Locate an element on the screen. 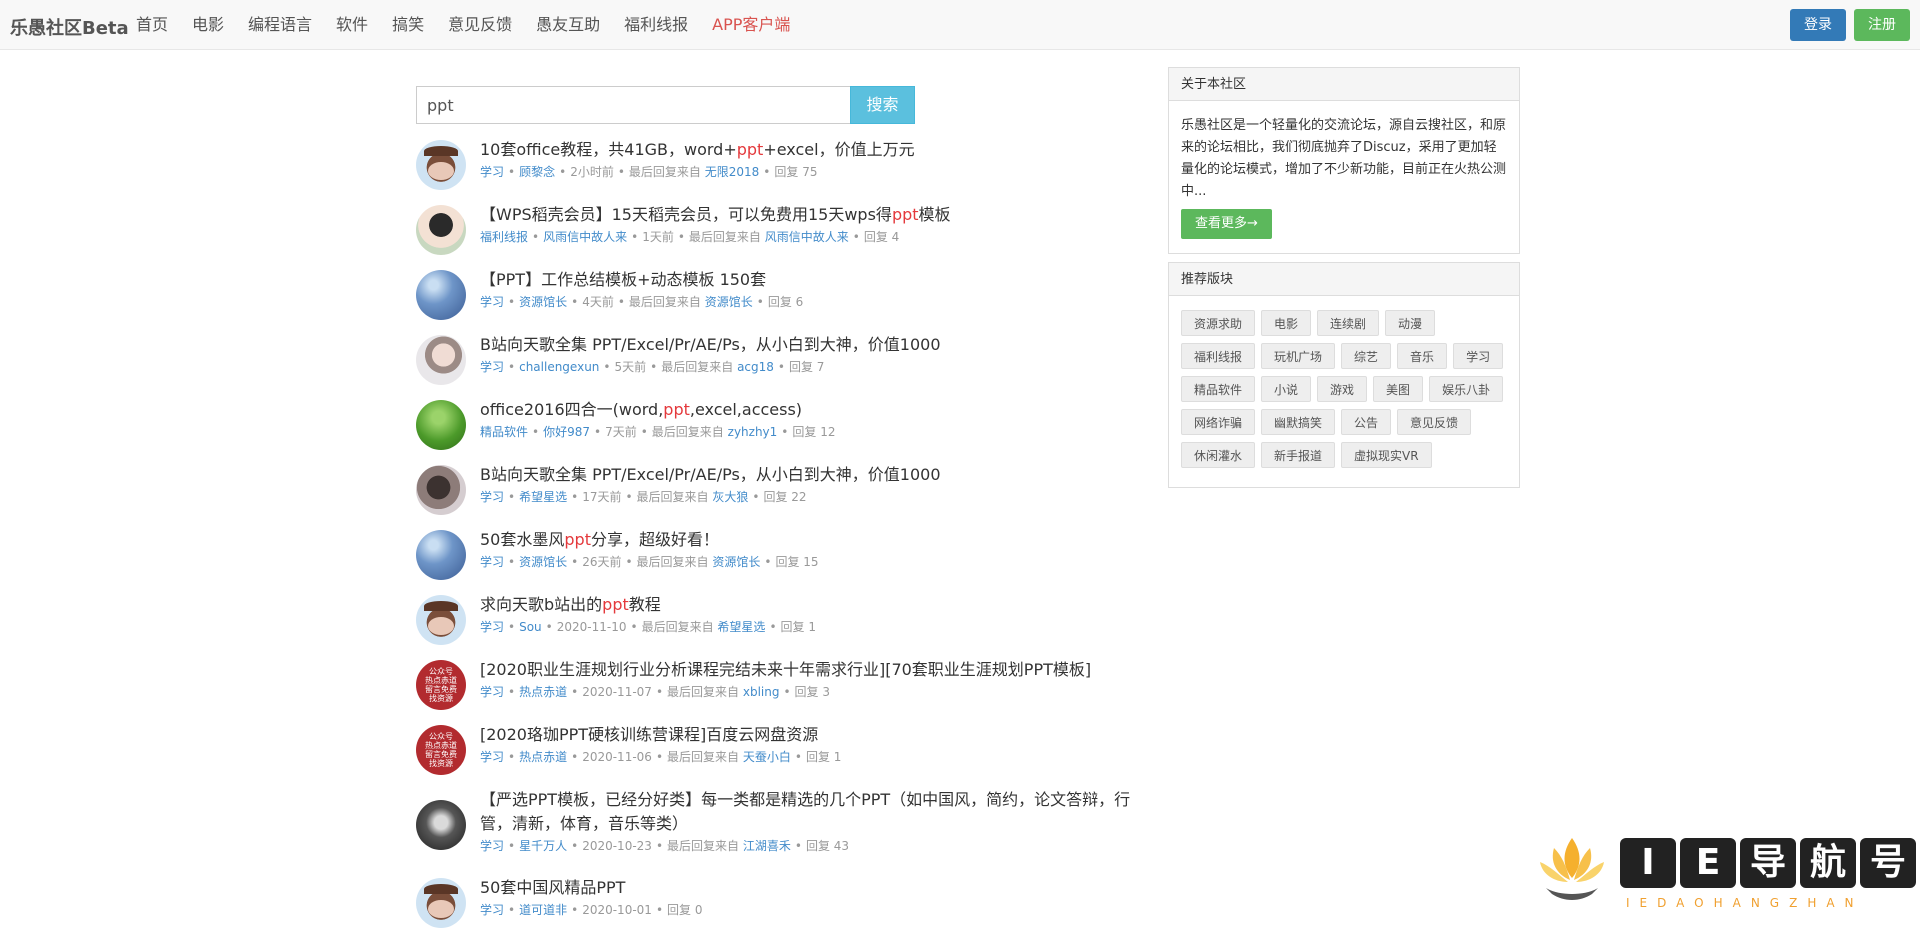 The width and height of the screenshot is (1920, 941). forum-tag: 美图 is located at coordinates (1398, 389).